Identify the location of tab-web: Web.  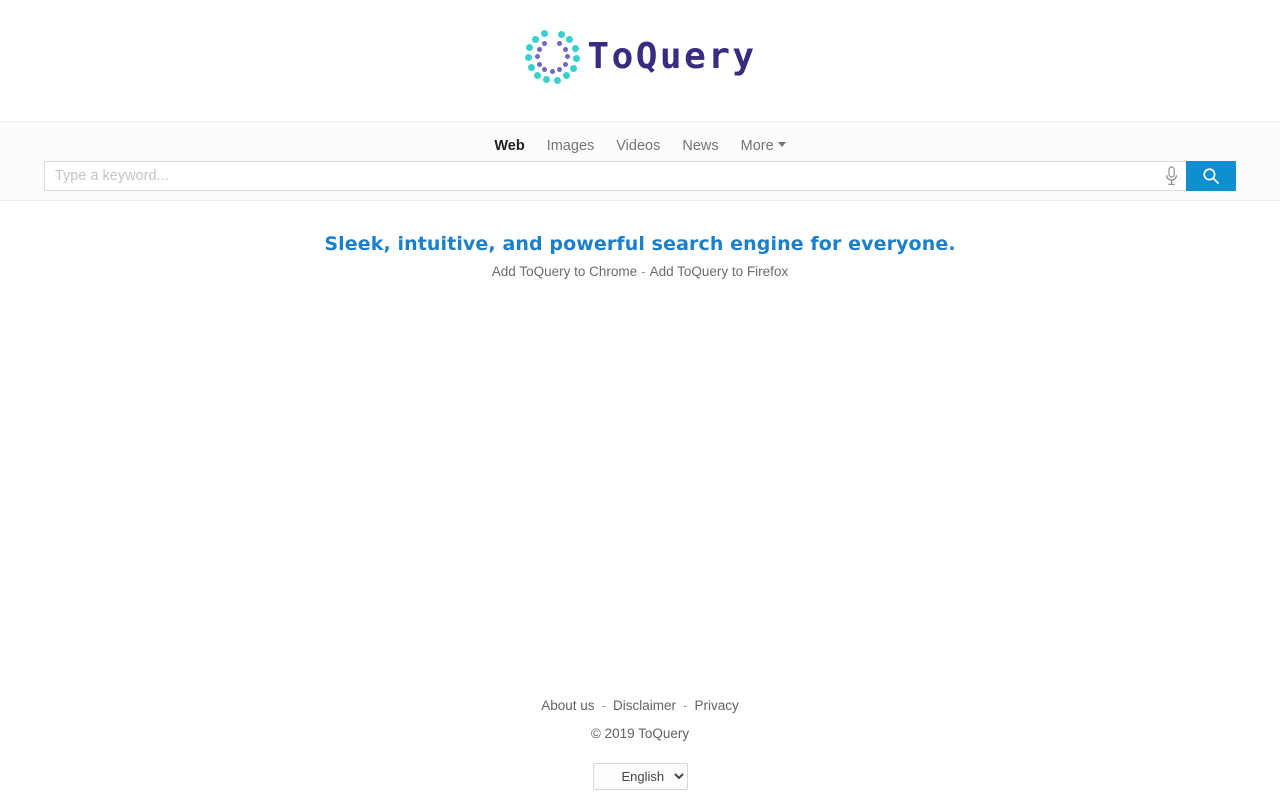
(509, 146).